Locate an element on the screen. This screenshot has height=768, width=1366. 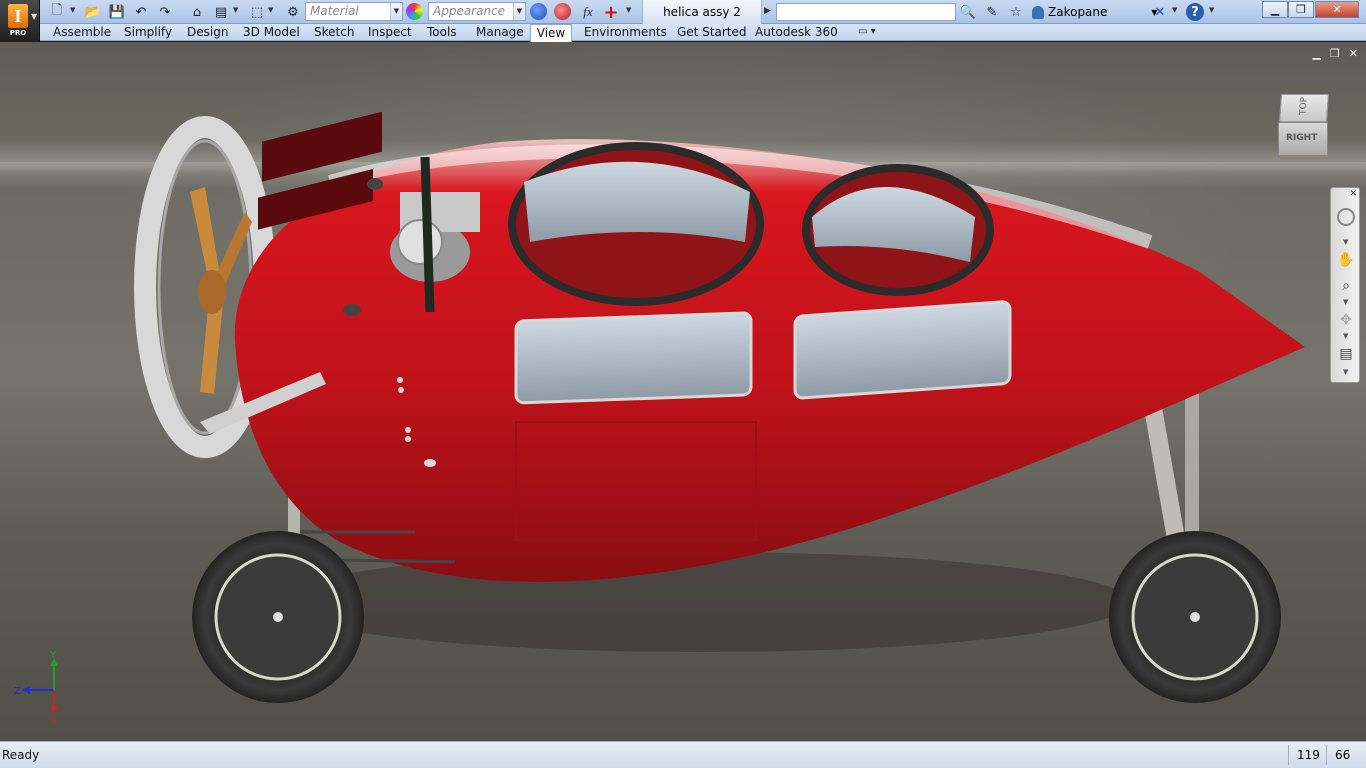
clear-appearance-icon is located at coordinates (562, 11).